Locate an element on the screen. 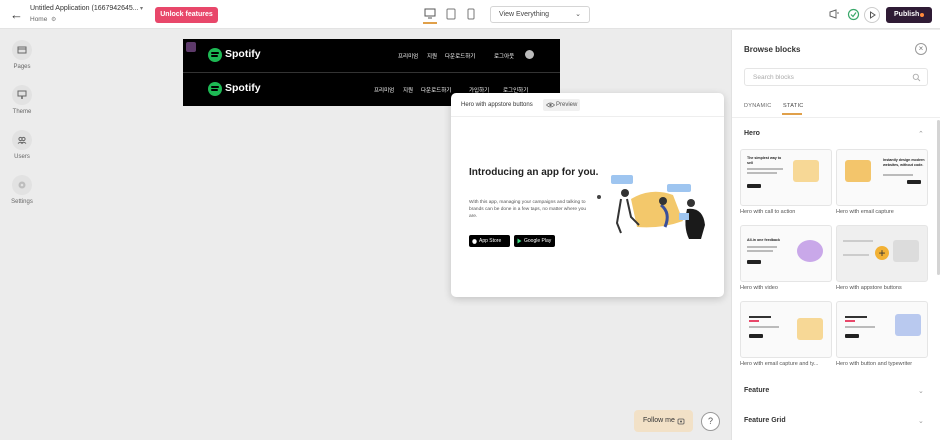  preview-button: Preview is located at coordinates (561, 105).